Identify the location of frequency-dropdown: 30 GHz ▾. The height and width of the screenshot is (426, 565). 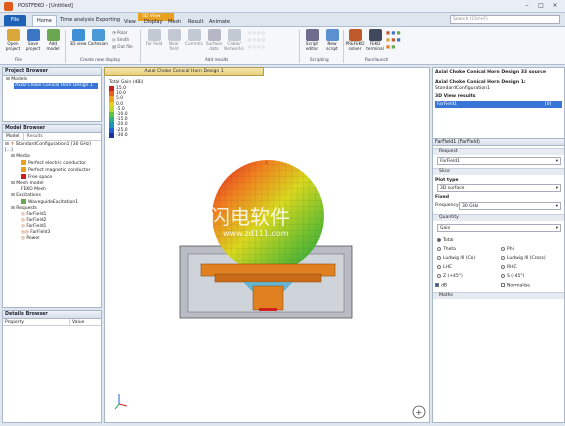
(510, 206).